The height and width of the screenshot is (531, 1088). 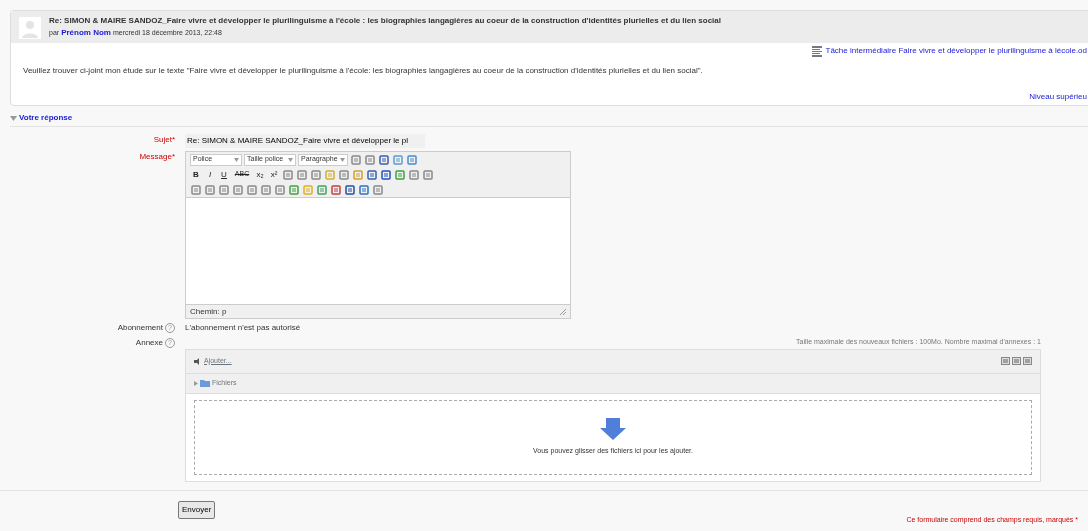 What do you see at coordinates (155, 156) in the screenshot?
I see `field-label: Message` at bounding box center [155, 156].